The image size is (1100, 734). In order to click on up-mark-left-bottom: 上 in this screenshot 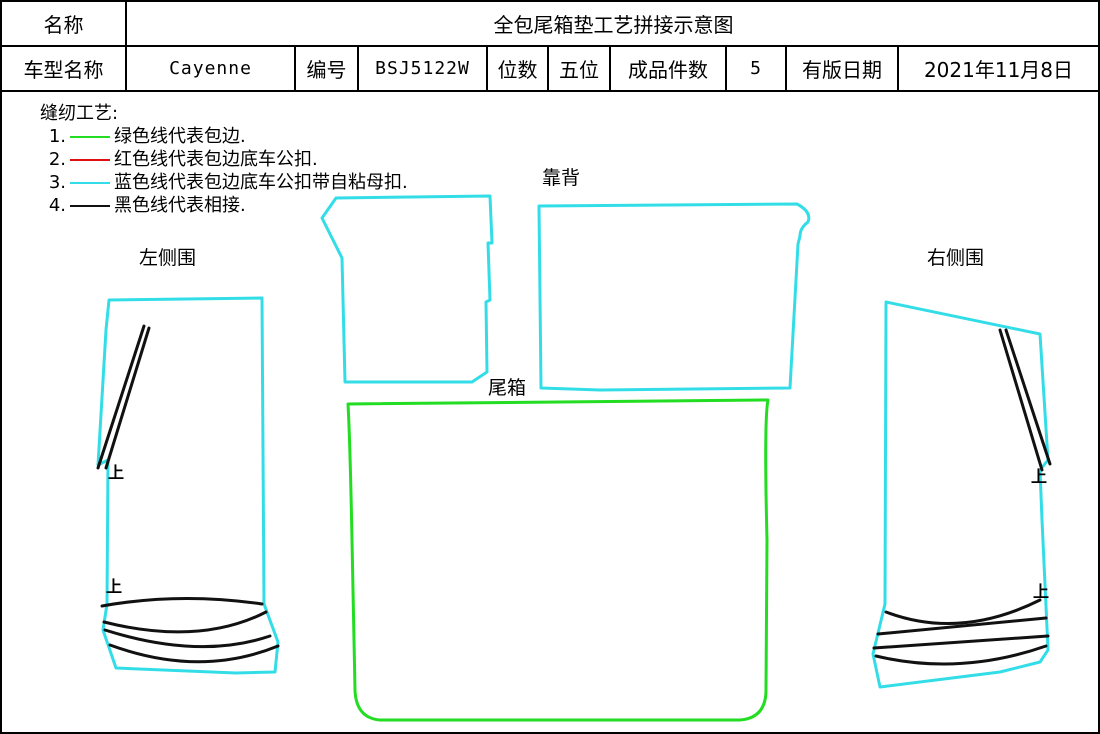, I will do `click(114, 586)`.